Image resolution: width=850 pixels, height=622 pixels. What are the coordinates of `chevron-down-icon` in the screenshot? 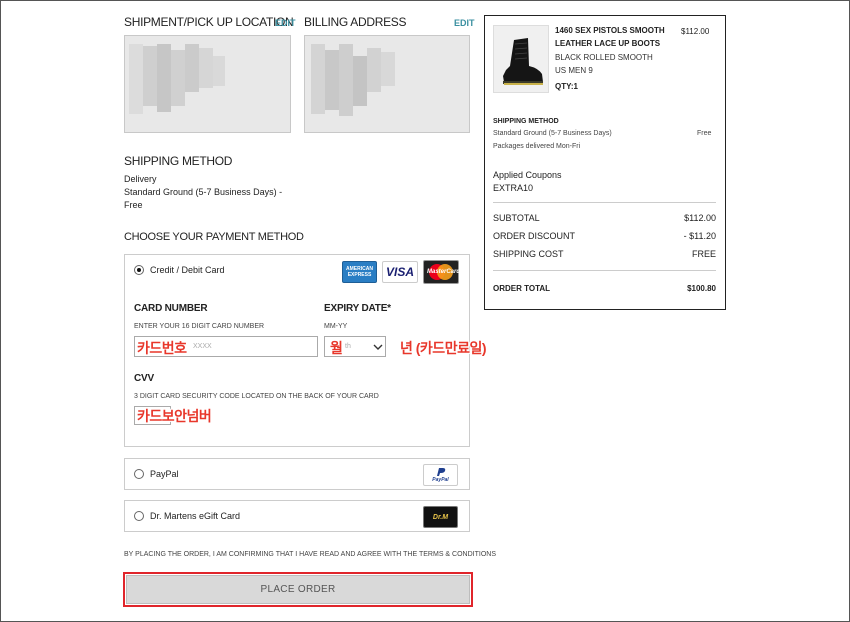 It's located at (378, 347).